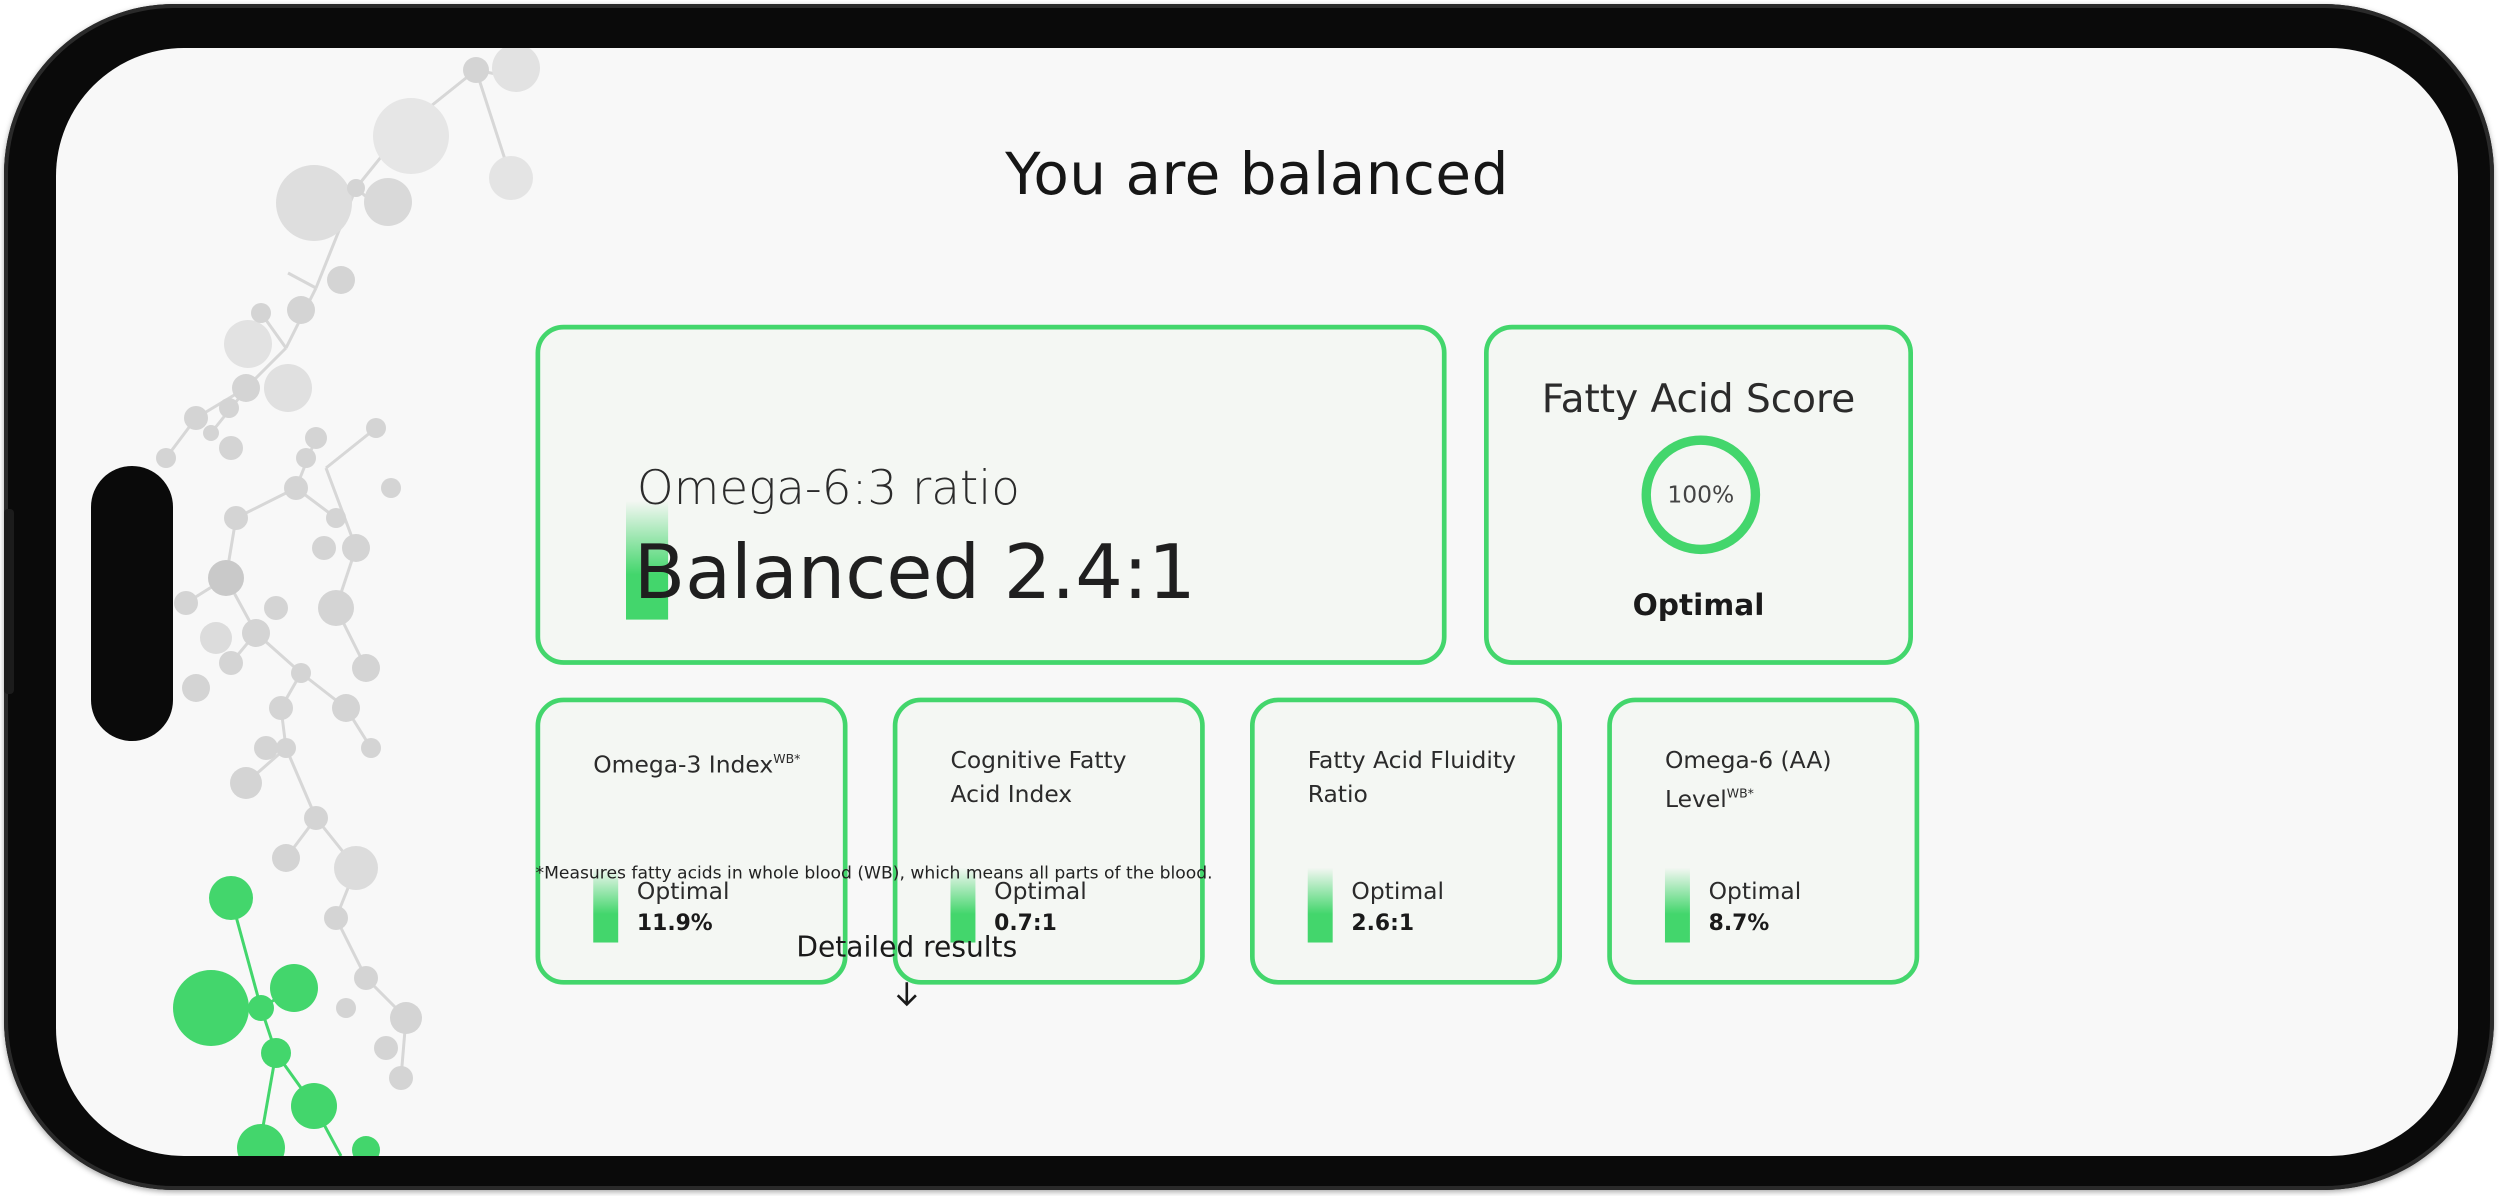  I want to click on detailed-results-link: Detailed results, so click(906, 948).